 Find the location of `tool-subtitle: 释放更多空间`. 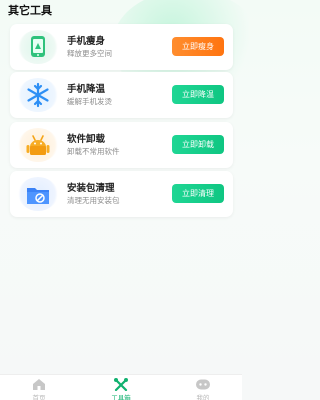

tool-subtitle: 释放更多空间 is located at coordinates (89, 53).